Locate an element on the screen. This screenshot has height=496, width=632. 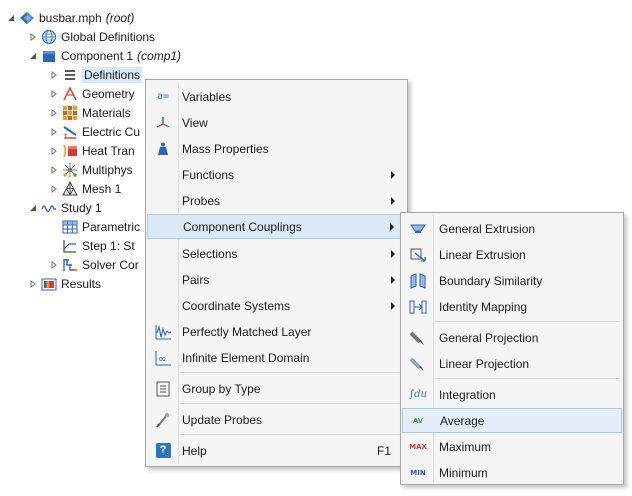
submenu-item-general-extrusion-label: General Extrusion is located at coordinates (487, 228).